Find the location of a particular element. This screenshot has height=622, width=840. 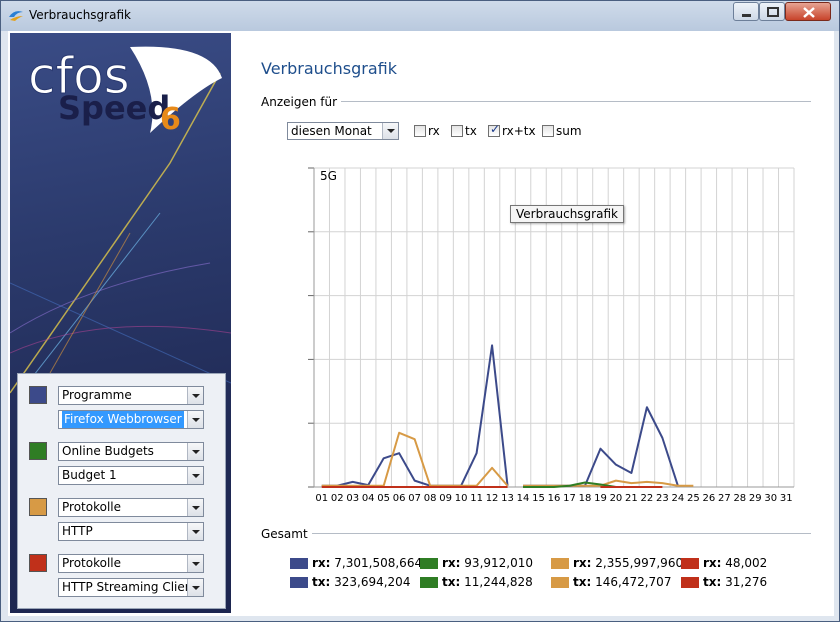

x-tick-label: 28 is located at coordinates (739, 498).